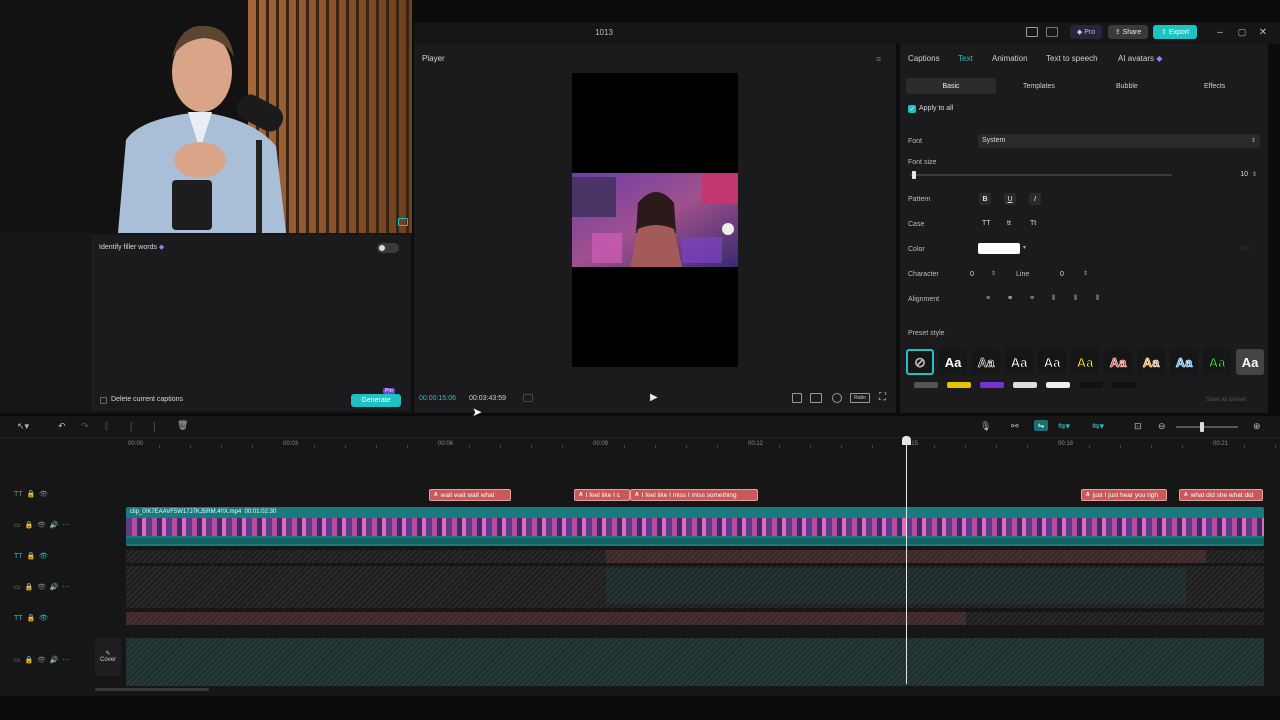 The width and height of the screenshot is (1280, 720). I want to click on slider-handle, so click(914, 175).